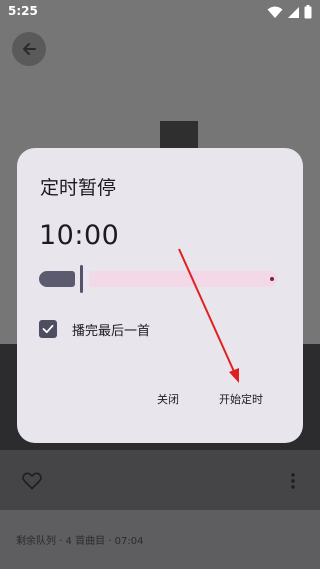 This screenshot has width=320, height=569. I want to click on start-timer-button: 开始定时, so click(241, 399).